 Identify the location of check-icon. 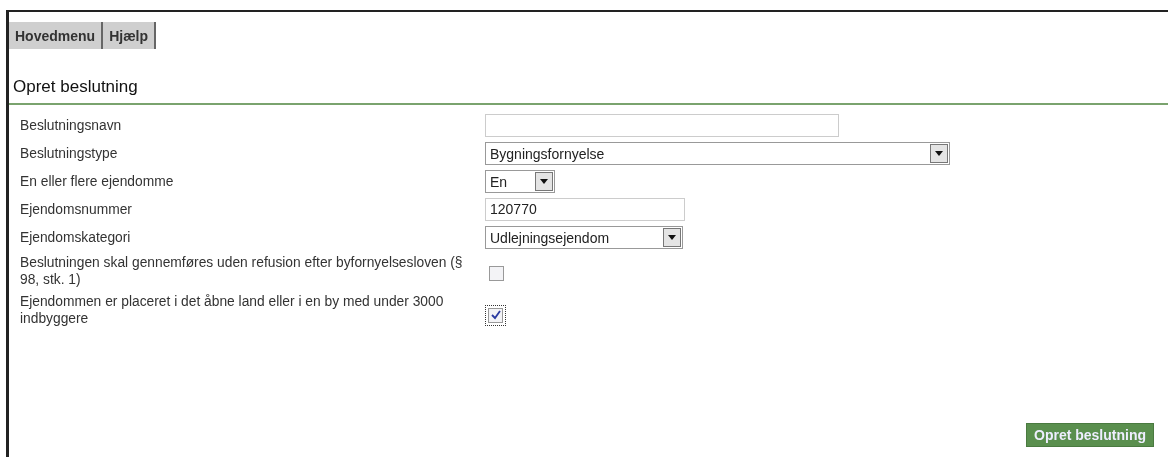
(495, 315).